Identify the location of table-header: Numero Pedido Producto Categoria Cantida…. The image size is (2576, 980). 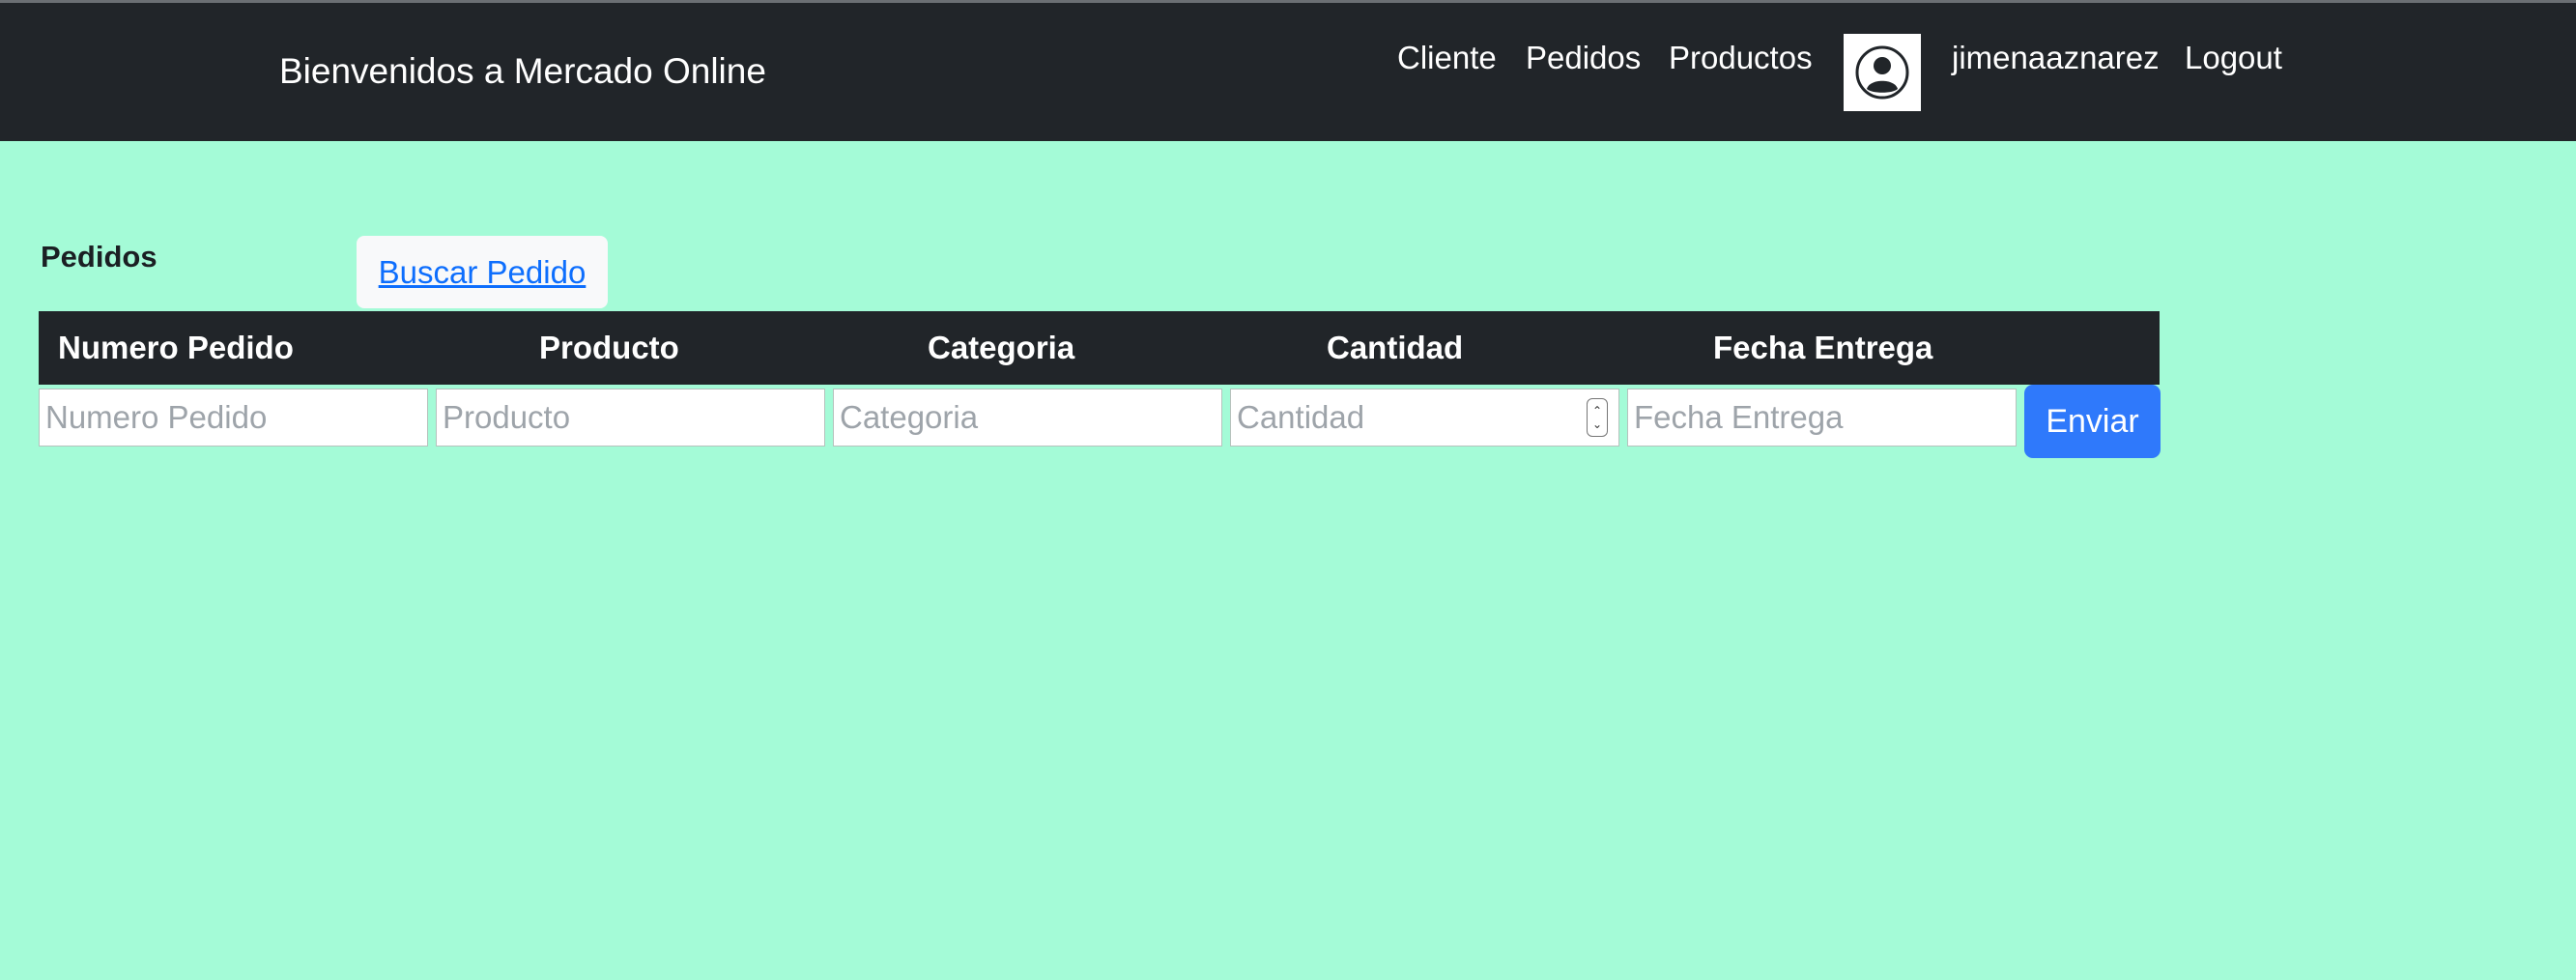
(1100, 348).